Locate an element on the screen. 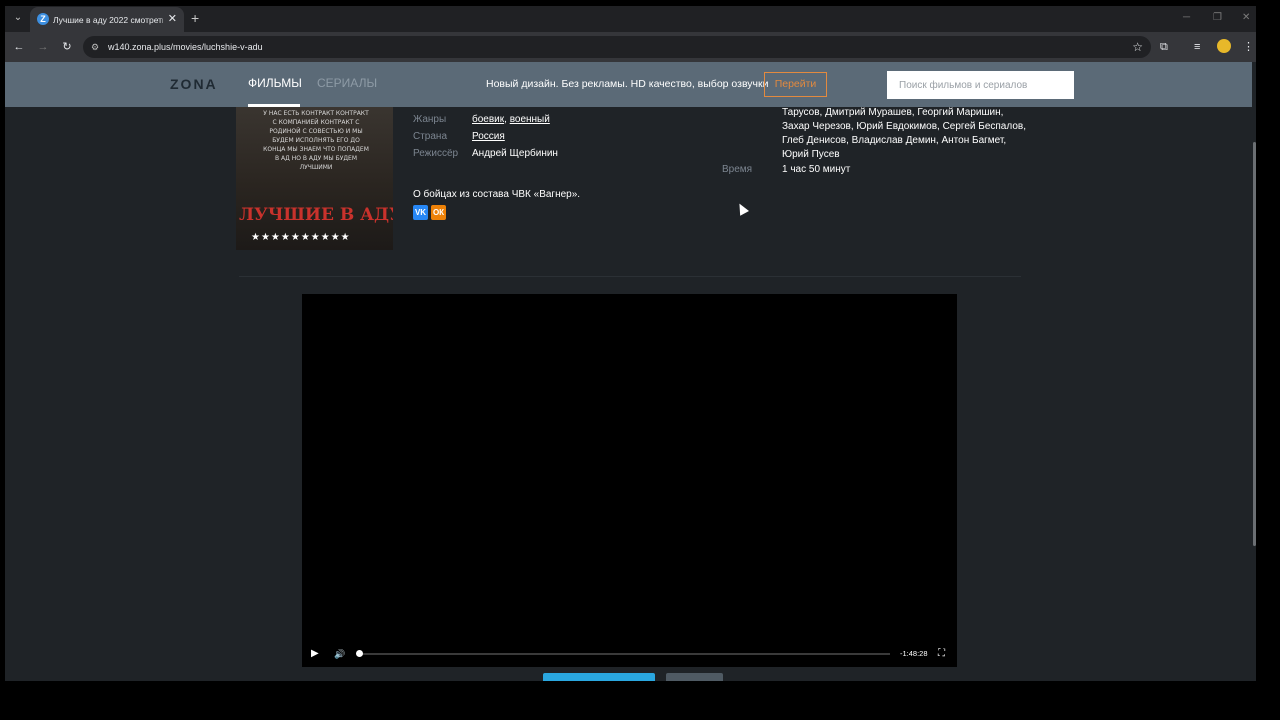 Image resolution: width=1280 pixels, height=720 pixels. url-text: w140.zona.plus/movies/luchshie-v-adu is located at coordinates (185, 47).